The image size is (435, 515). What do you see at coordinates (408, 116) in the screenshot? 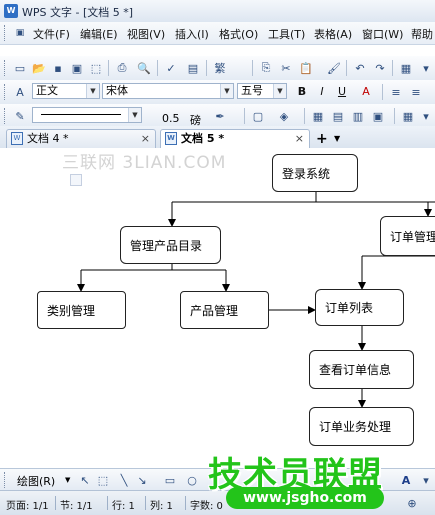
I see `table-style-icon: ▦` at bounding box center [408, 116].